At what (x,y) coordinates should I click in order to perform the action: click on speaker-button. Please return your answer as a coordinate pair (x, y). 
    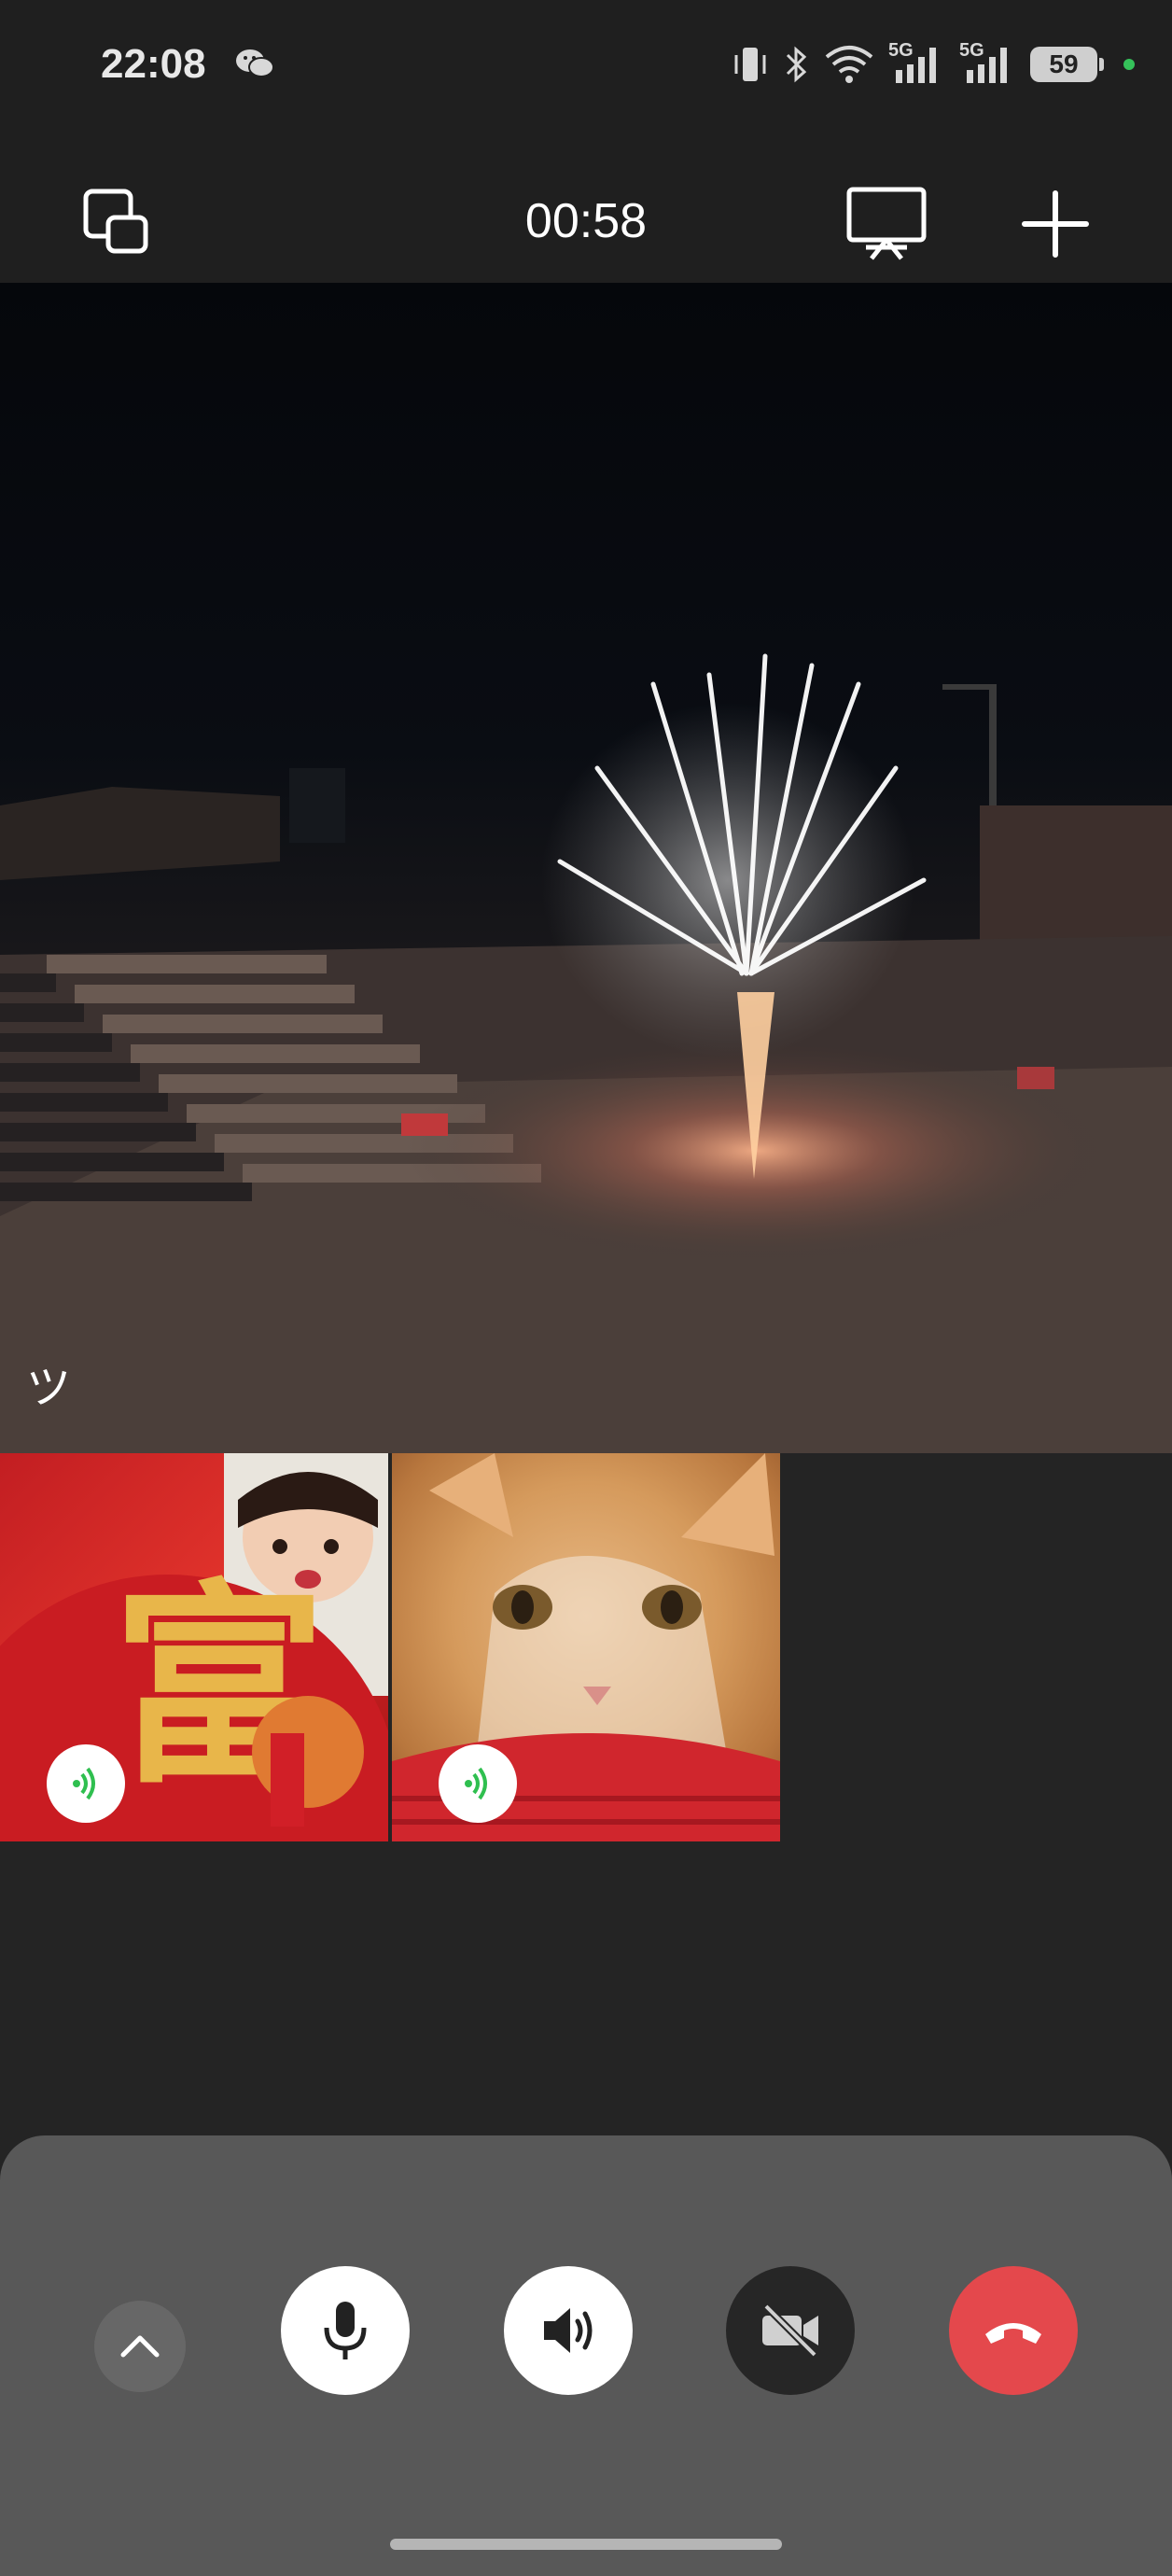
    Looking at the image, I should click on (568, 2330).